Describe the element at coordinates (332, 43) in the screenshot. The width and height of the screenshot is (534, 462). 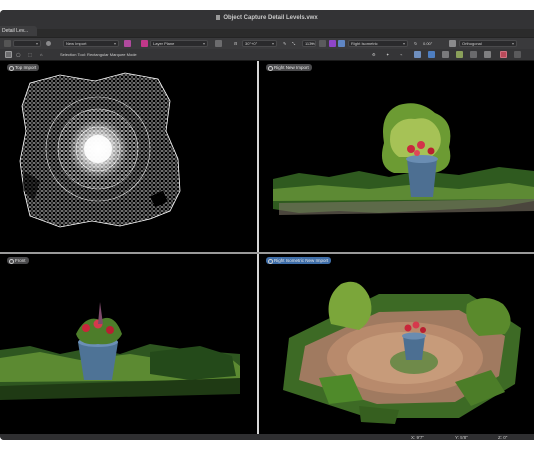
I see `standard-view-icon` at that location.